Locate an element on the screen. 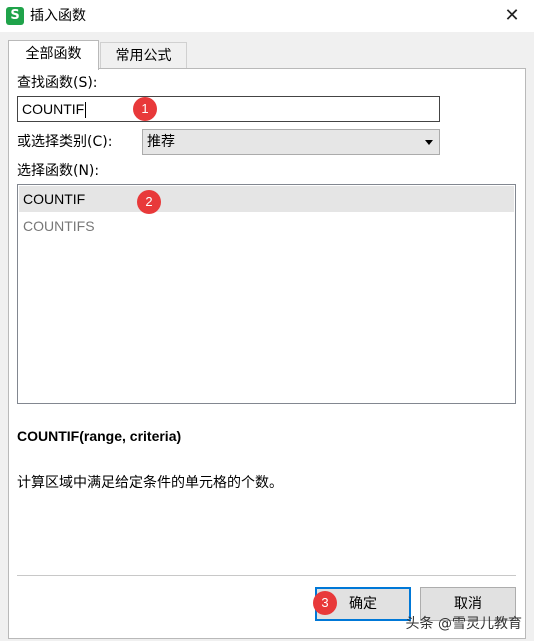 The height and width of the screenshot is (641, 534). tab-common-formulas: 常用公式 is located at coordinates (143, 56).